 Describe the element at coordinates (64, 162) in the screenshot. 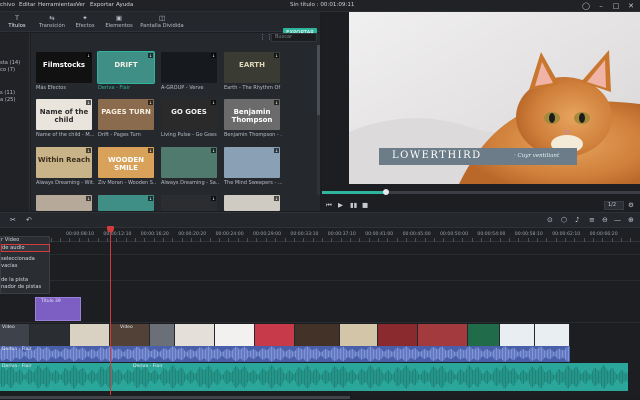

I see `library-thumbnail: Within Reach ↓` at that location.